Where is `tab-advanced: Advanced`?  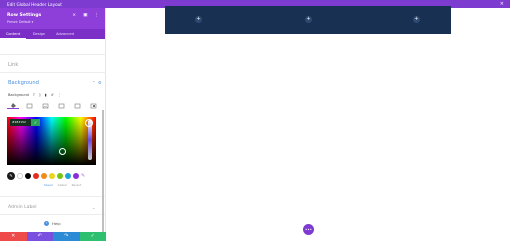
tab-advanced: Advanced is located at coordinates (65, 34).